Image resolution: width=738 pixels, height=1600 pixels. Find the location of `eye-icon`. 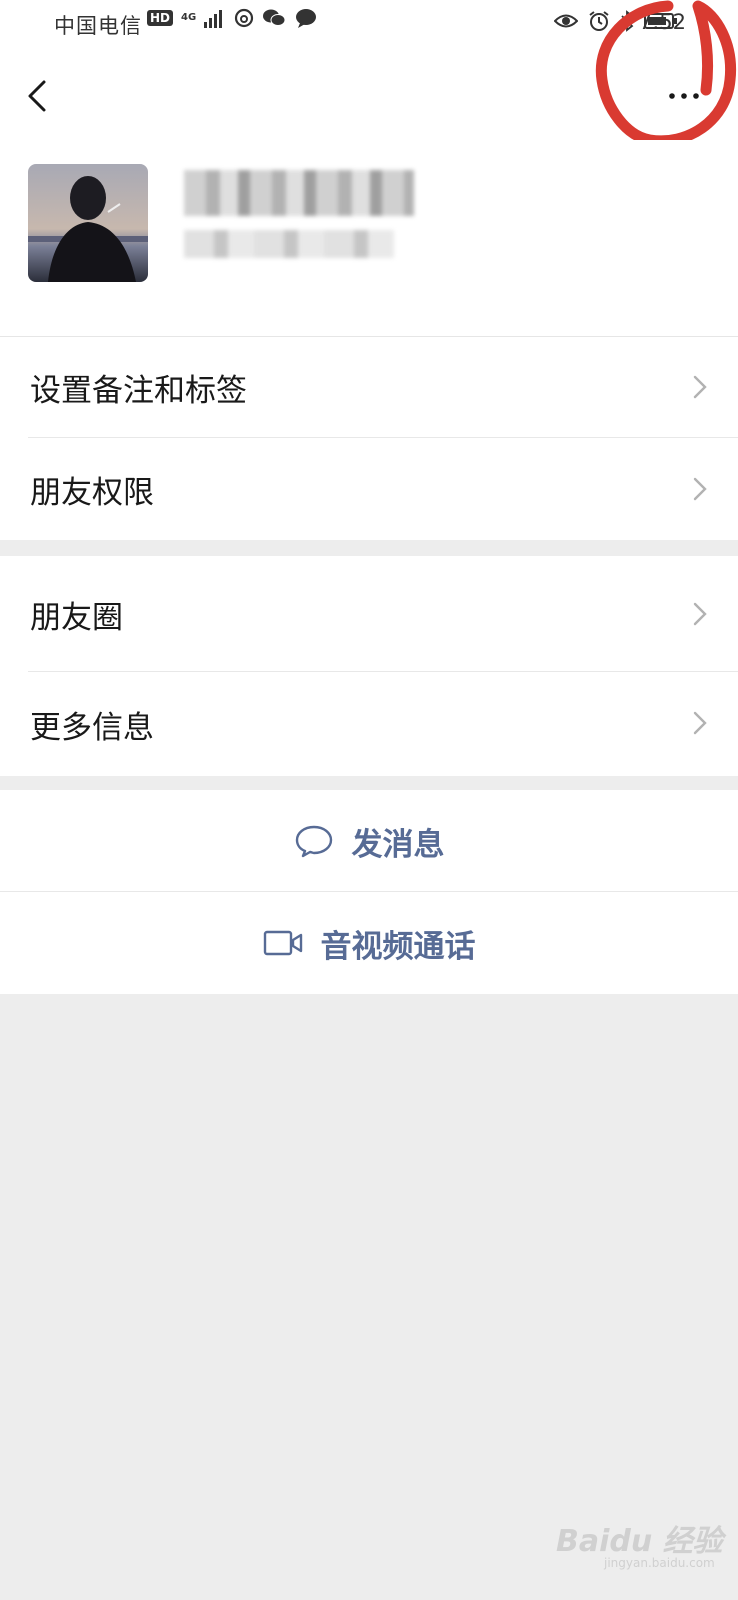

eye-icon is located at coordinates (566, 21).